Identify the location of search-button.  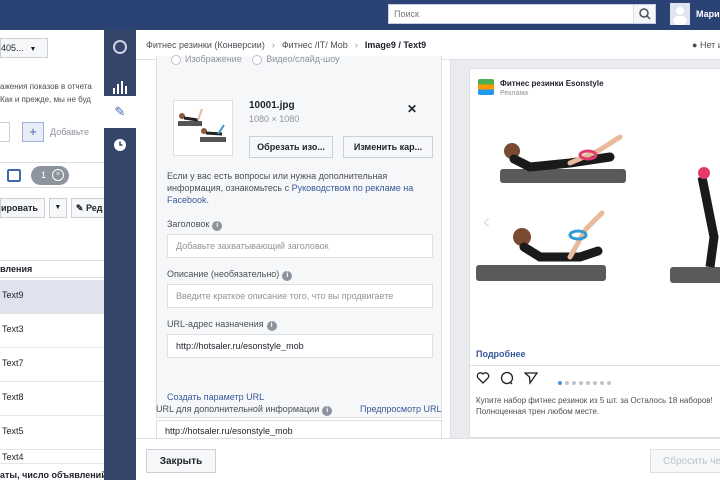
(644, 14).